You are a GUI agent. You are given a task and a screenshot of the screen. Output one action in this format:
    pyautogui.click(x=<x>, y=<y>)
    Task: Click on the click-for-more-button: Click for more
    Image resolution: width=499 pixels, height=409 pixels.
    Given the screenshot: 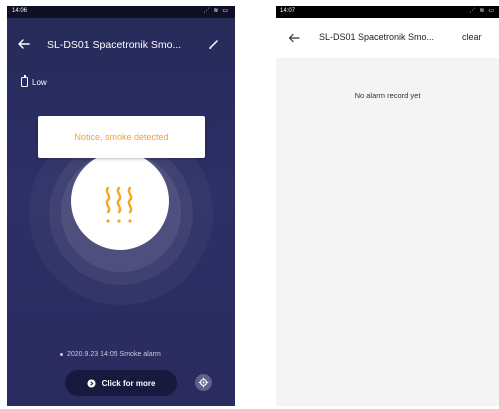 What is the action you would take?
    pyautogui.click(x=121, y=383)
    